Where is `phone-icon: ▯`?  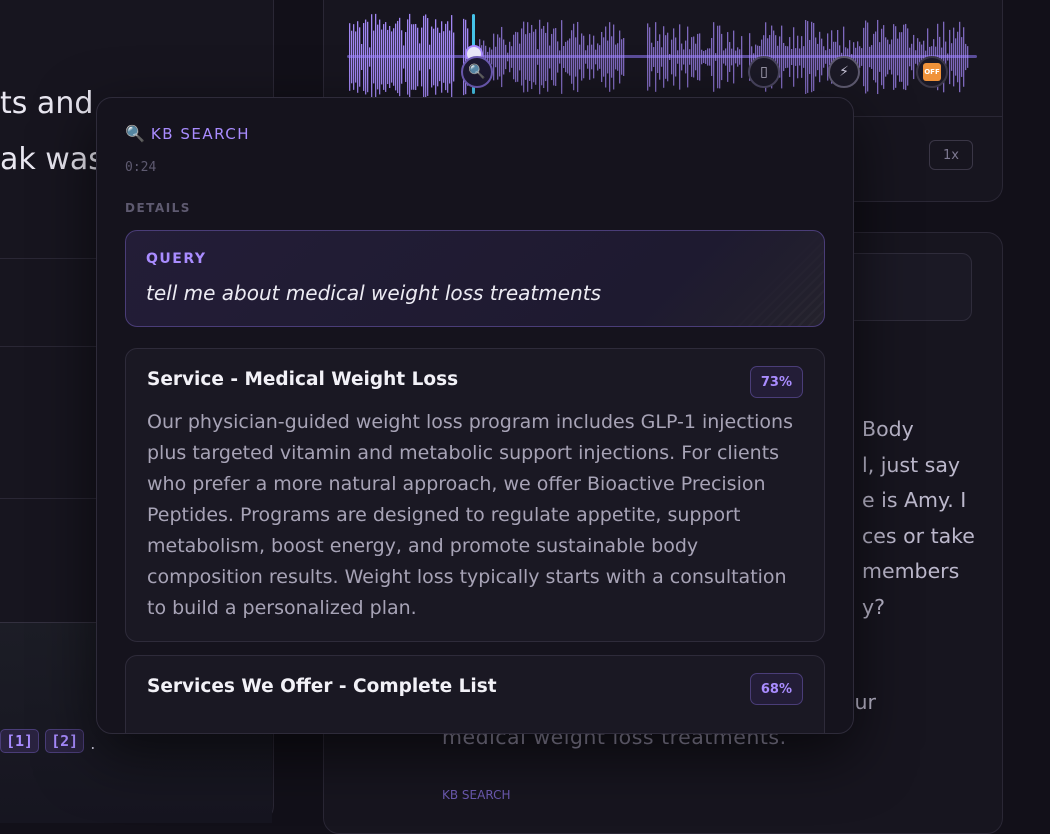
phone-icon: ▯ is located at coordinates (764, 72).